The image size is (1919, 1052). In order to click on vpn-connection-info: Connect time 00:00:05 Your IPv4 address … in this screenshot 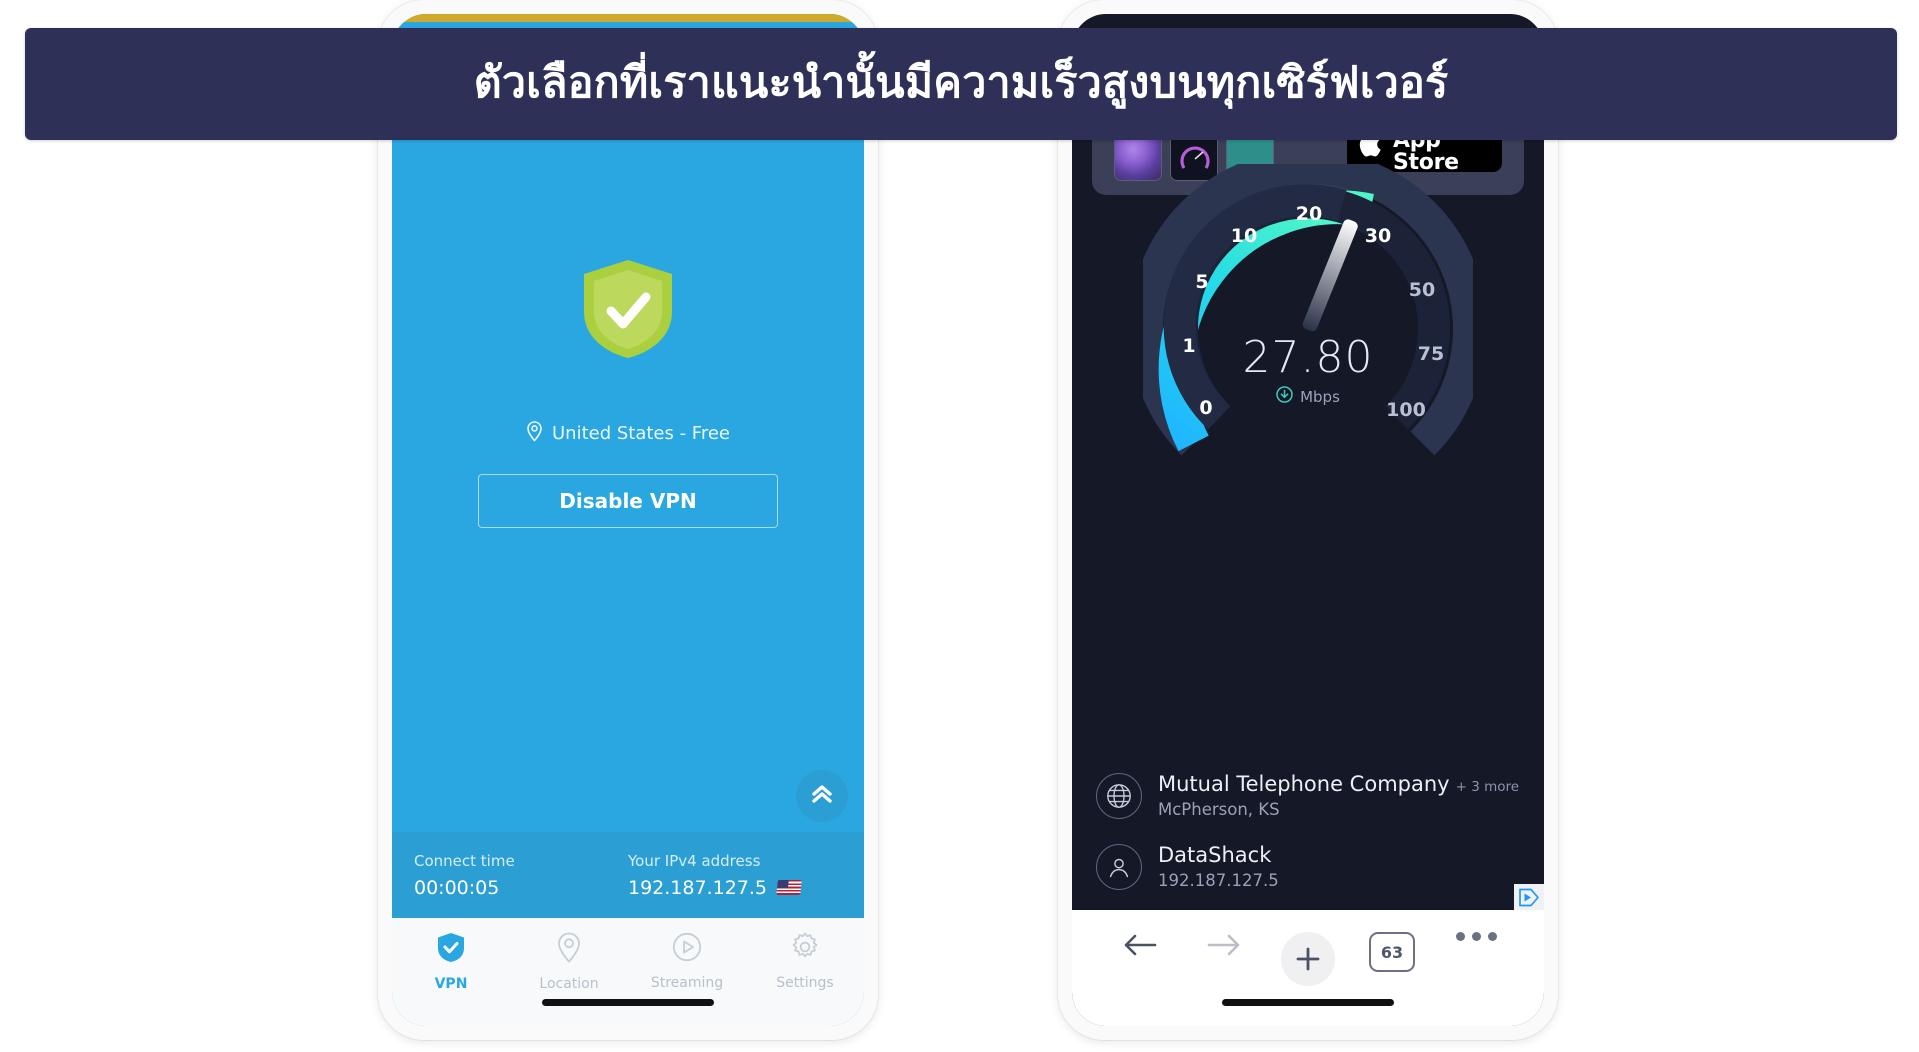, I will do `click(628, 875)`.